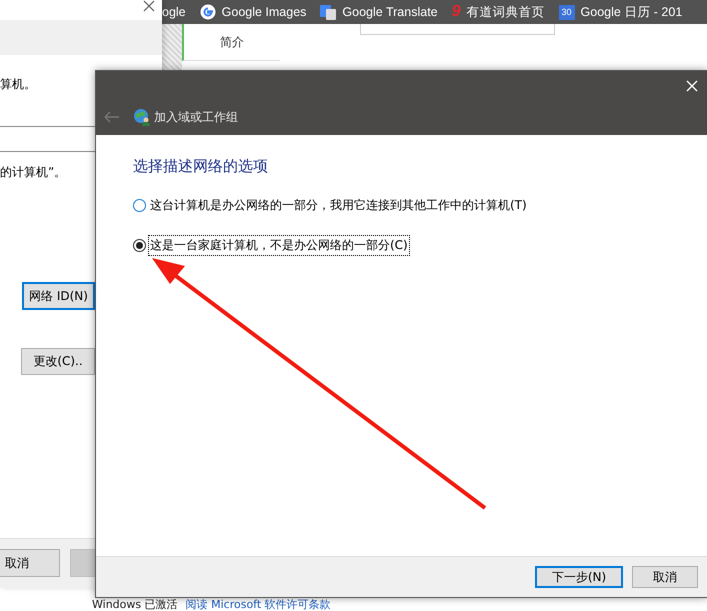 This screenshot has width=707, height=611. Describe the element at coordinates (264, 12) in the screenshot. I see `bookmark-link: Google Images` at that location.